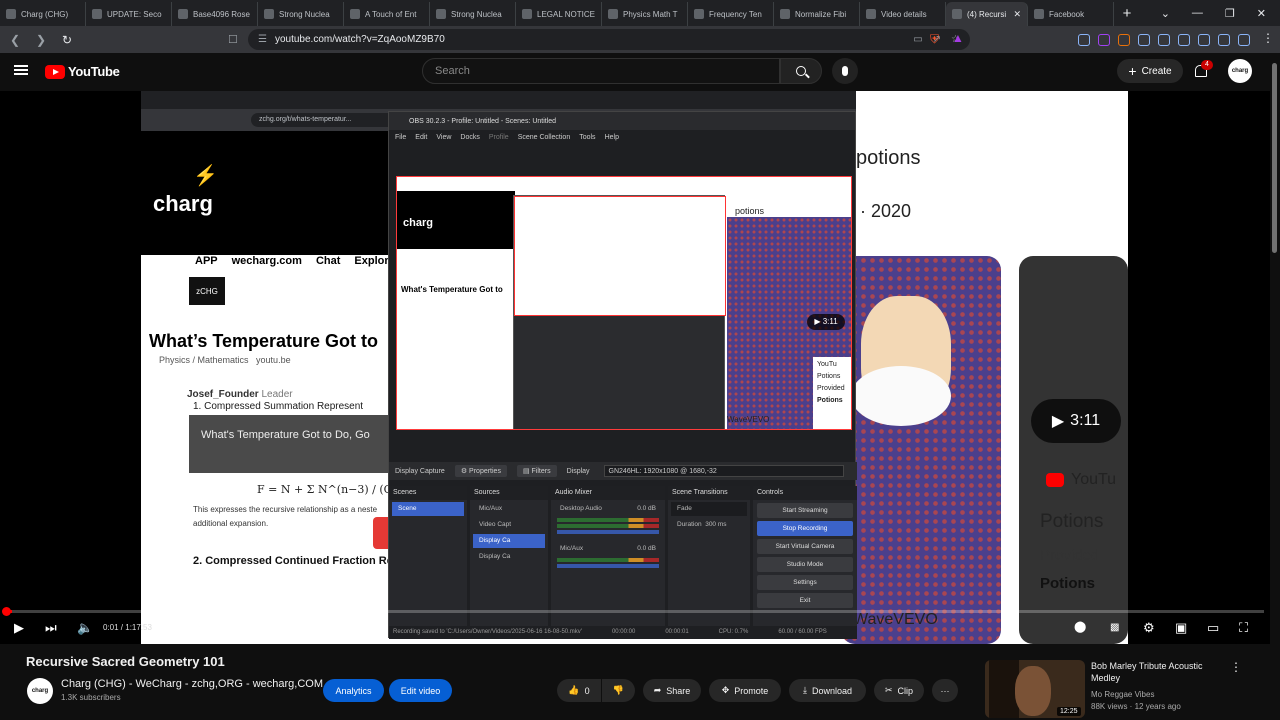 This screenshot has width=1280, height=720. Describe the element at coordinates (353, 690) in the screenshot. I see `analytics-button: Analytics` at that location.